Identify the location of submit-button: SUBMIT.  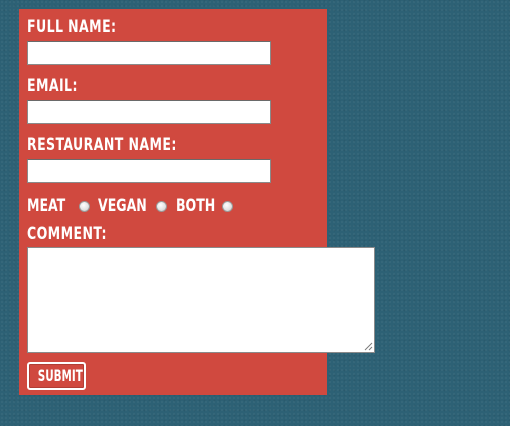
(56, 376).